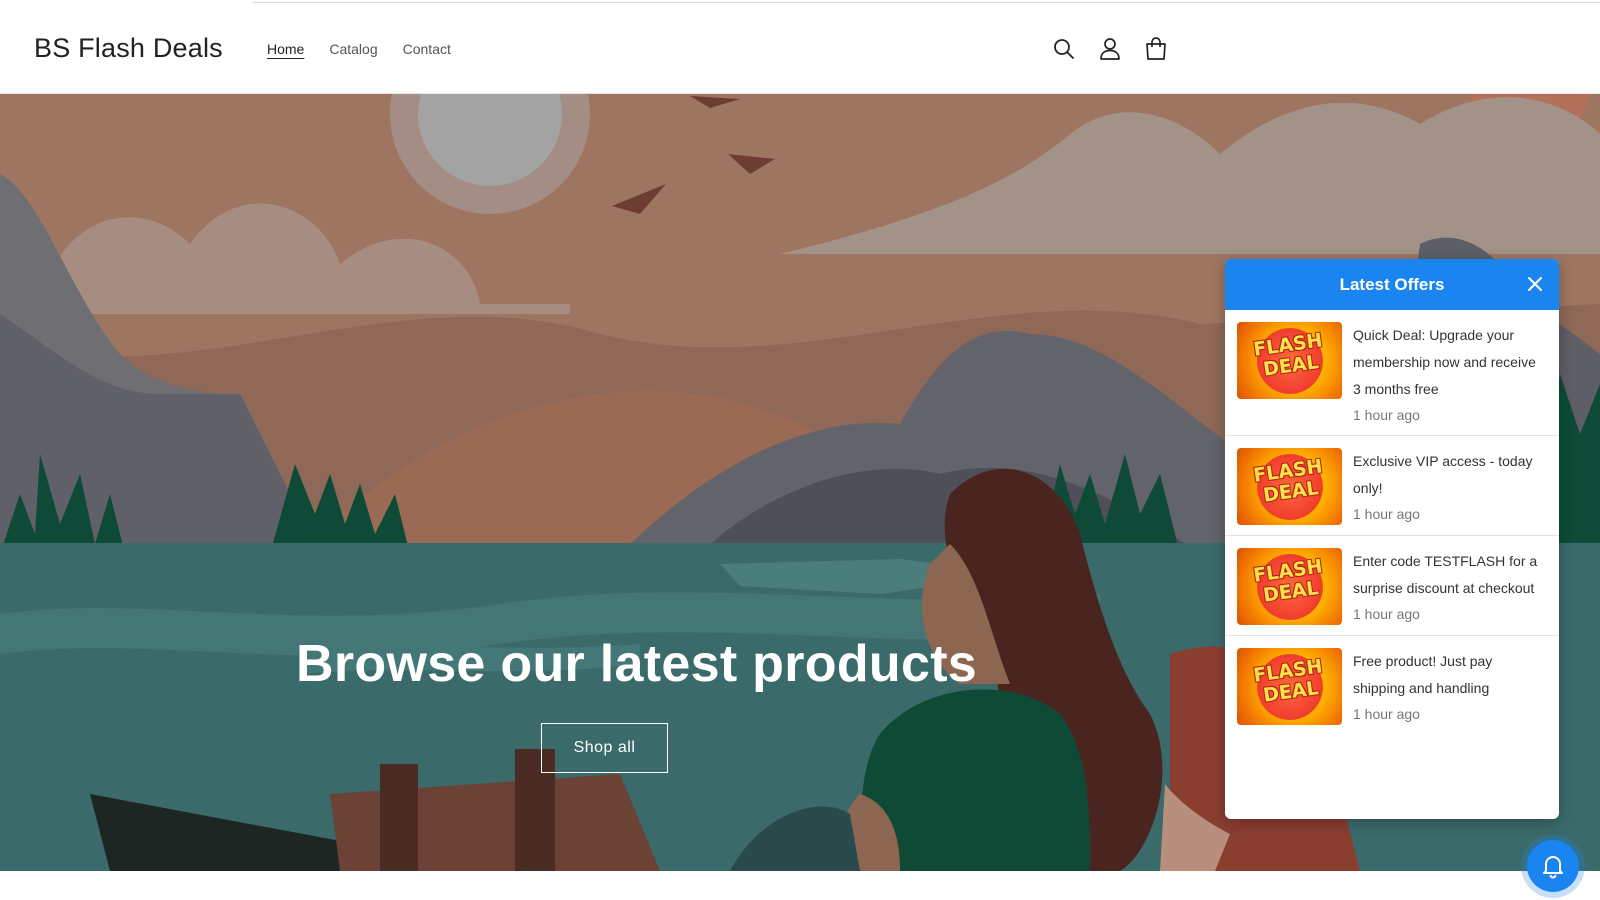  What do you see at coordinates (1156, 49) in the screenshot?
I see `cart-icon` at bounding box center [1156, 49].